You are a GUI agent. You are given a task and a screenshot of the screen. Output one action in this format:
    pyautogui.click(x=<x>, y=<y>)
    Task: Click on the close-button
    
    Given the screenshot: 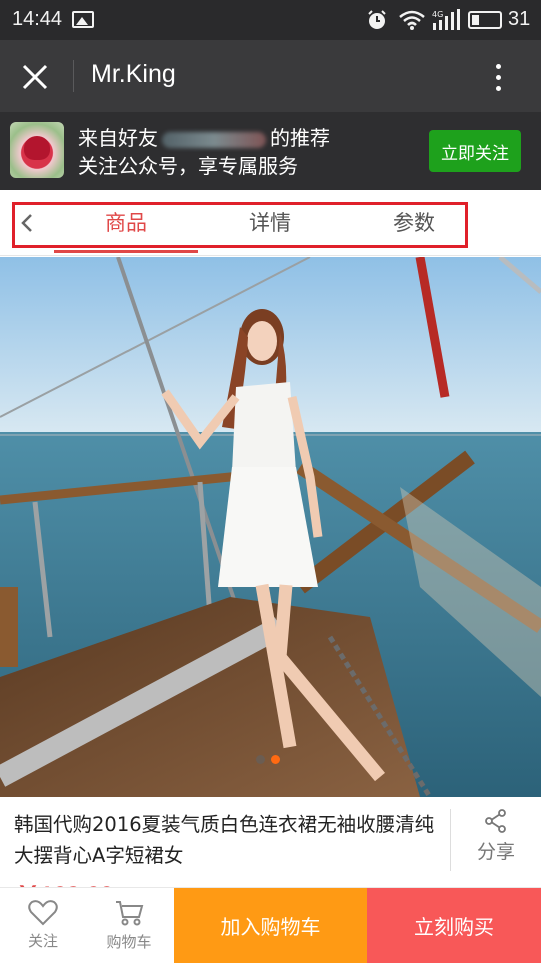 What is the action you would take?
    pyautogui.click(x=35, y=77)
    